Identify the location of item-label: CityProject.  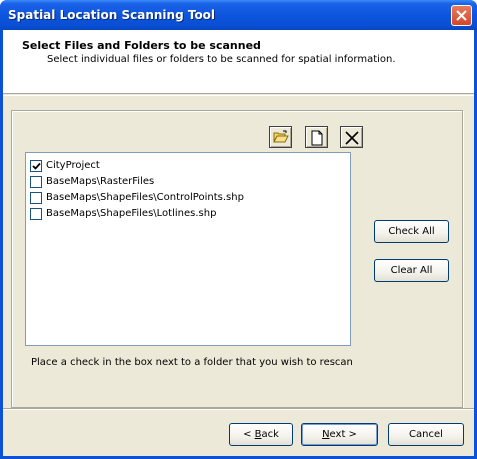
(73, 165).